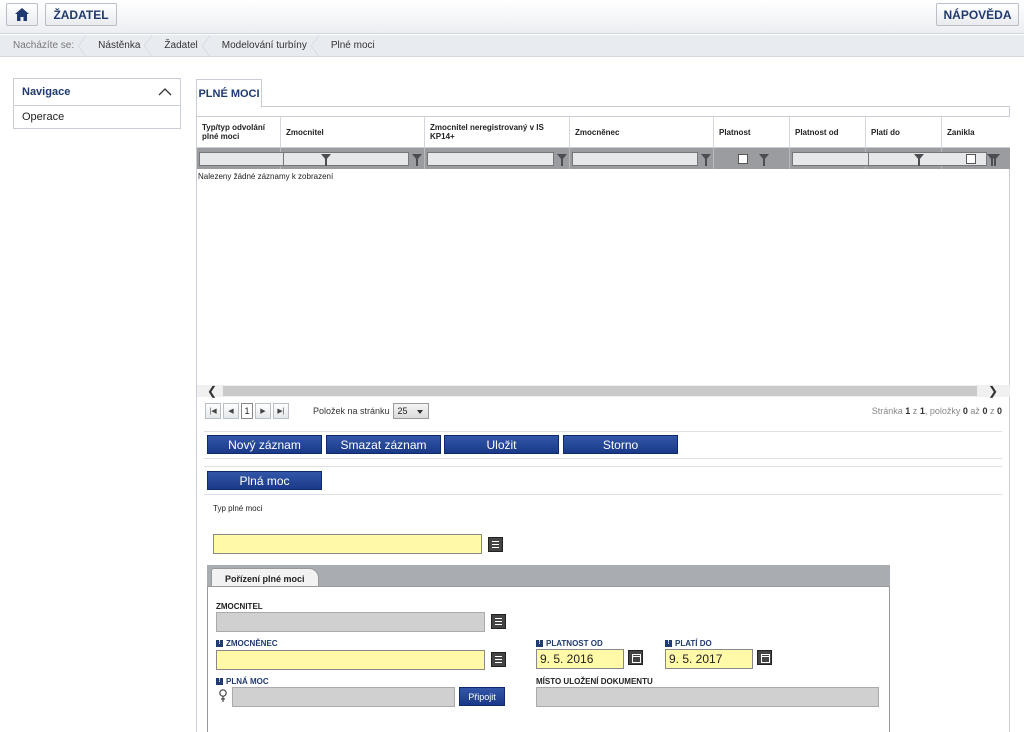 This screenshot has height=732, width=1024. I want to click on help-button: NÁPOVĚDA, so click(977, 14).